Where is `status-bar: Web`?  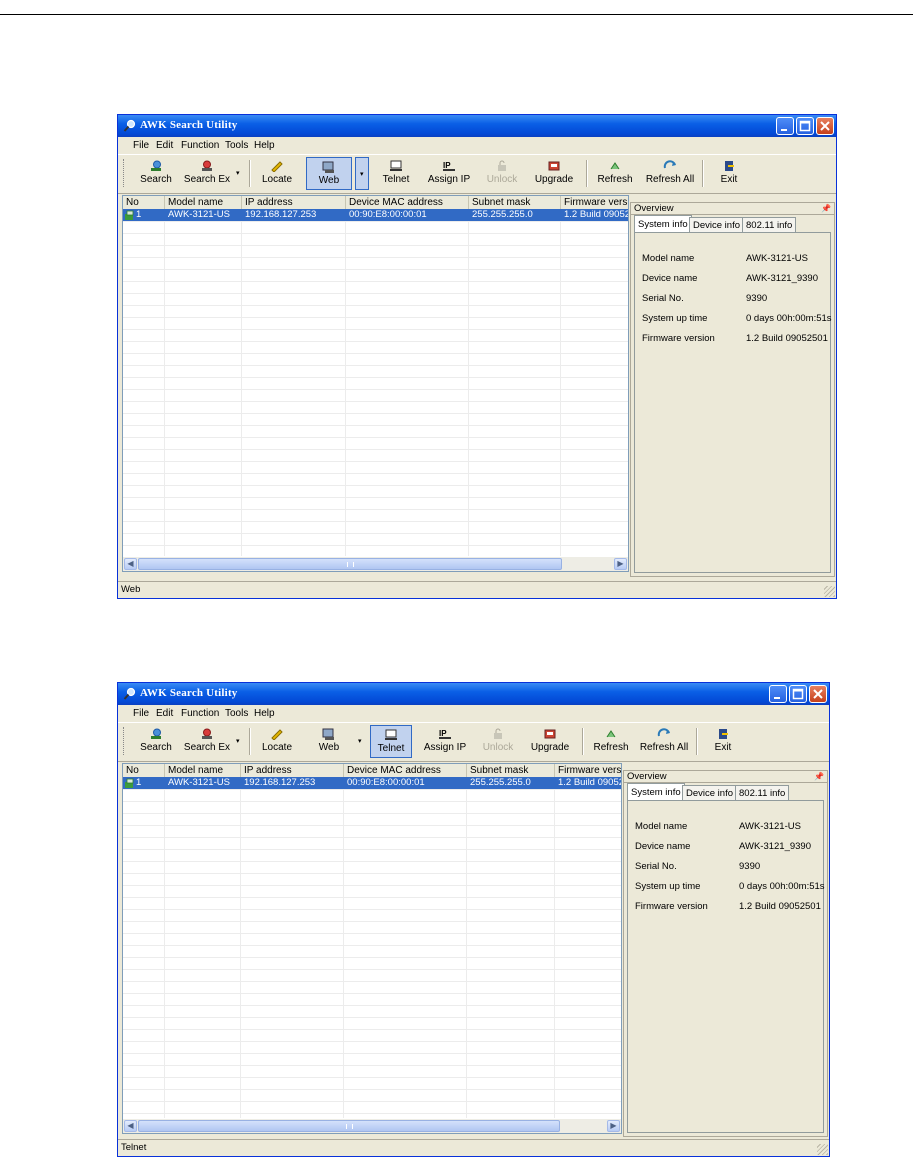
status-bar: Web is located at coordinates (477, 589).